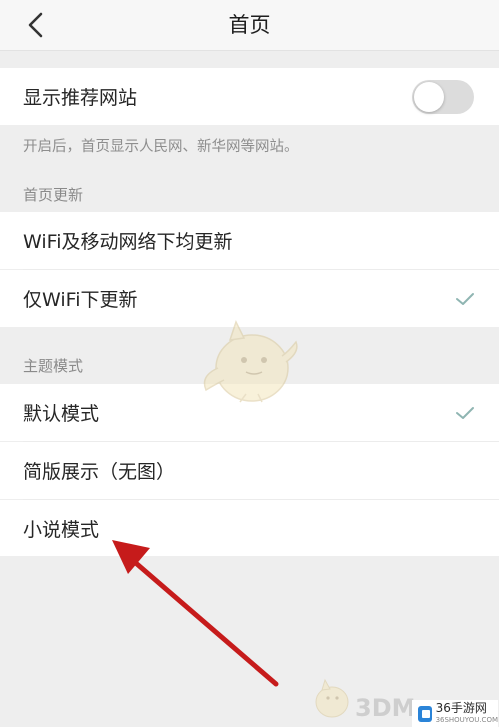 The height and width of the screenshot is (727, 499). I want to click on page-title: 首页, so click(249, 25).